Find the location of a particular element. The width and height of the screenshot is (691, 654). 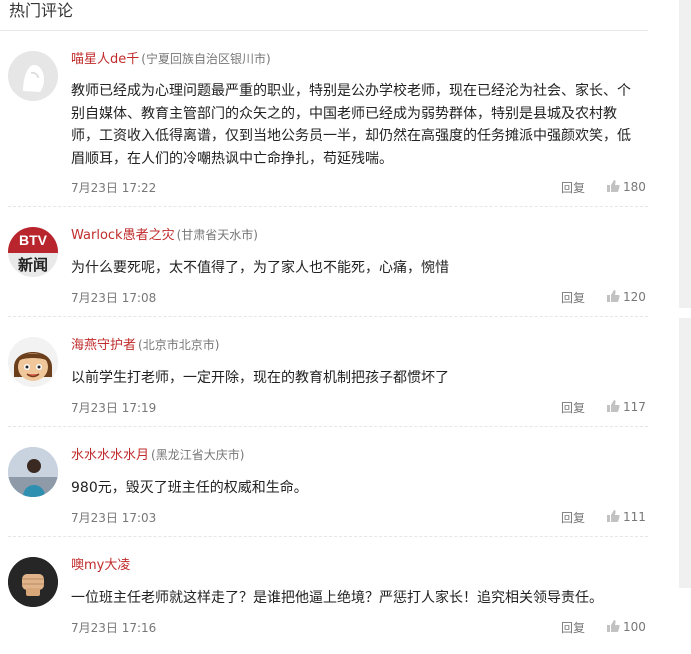

comment-text: 一位班主任老师就这样走了？是谁把他逼上绝境？严惩打人家长！追究相关领导责任。 is located at coordinates (337, 598).